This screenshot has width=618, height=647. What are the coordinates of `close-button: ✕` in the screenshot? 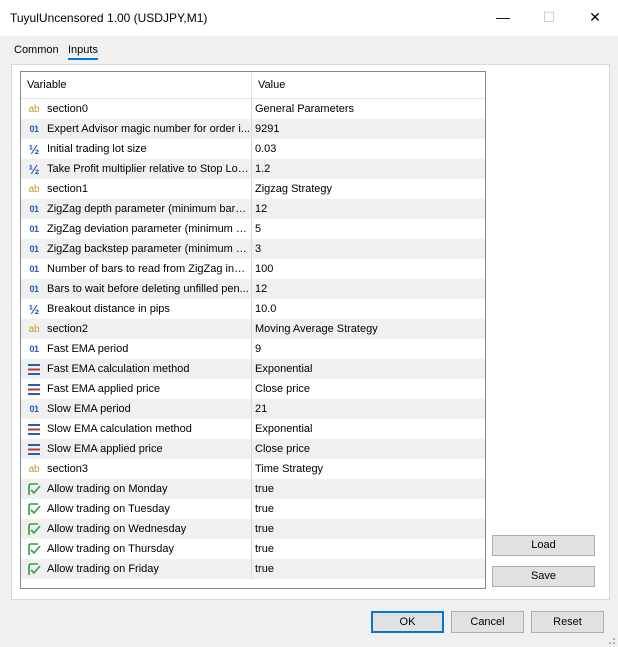 It's located at (595, 17).